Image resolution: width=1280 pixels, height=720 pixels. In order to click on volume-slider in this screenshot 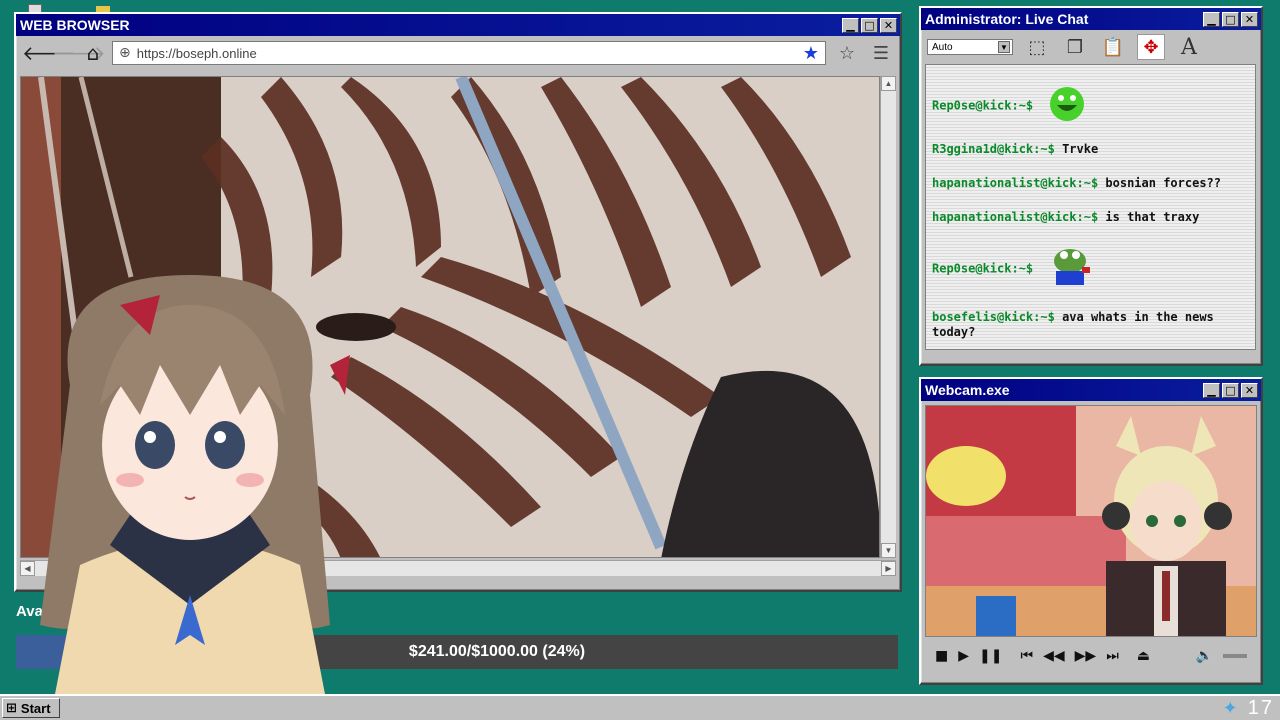, I will do `click(1235, 656)`.